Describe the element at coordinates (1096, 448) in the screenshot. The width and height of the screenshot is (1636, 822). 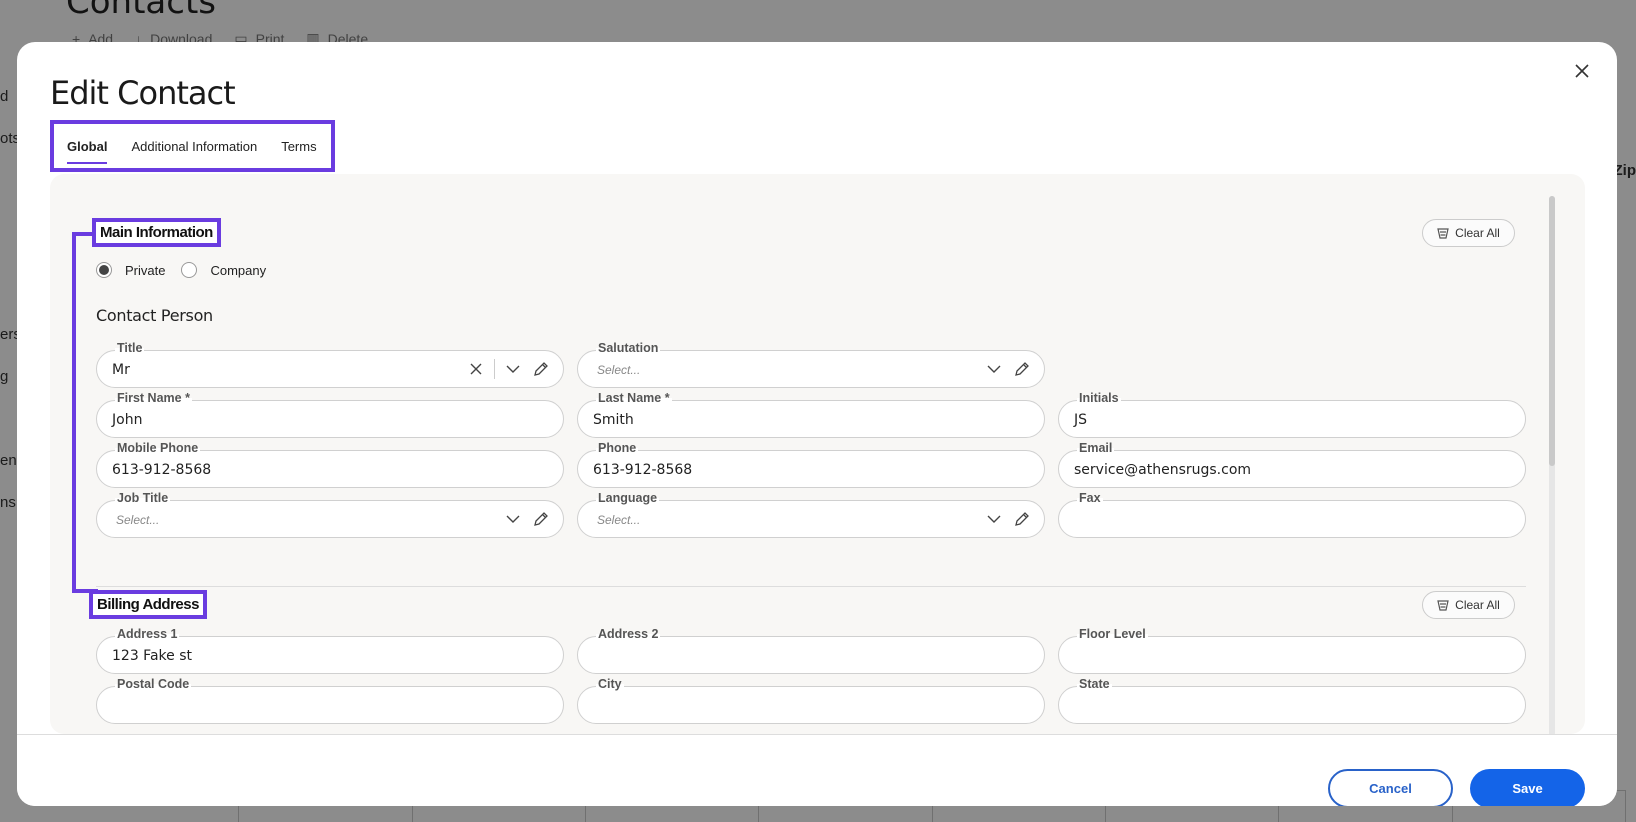
I see `email-label: Email` at that location.